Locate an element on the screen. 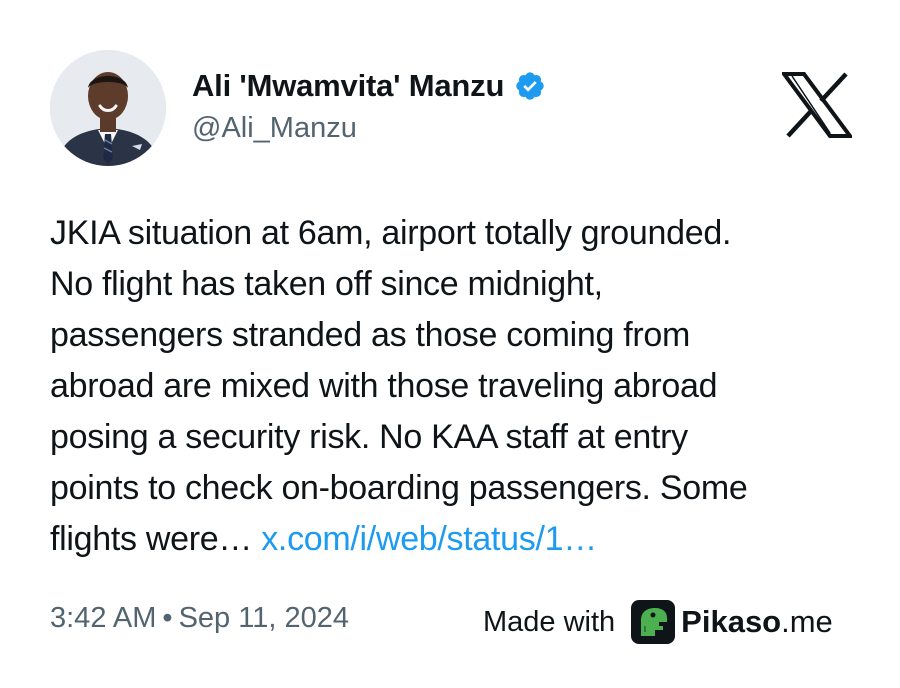  pikaso-brand-suffix: .me is located at coordinates (807, 621).